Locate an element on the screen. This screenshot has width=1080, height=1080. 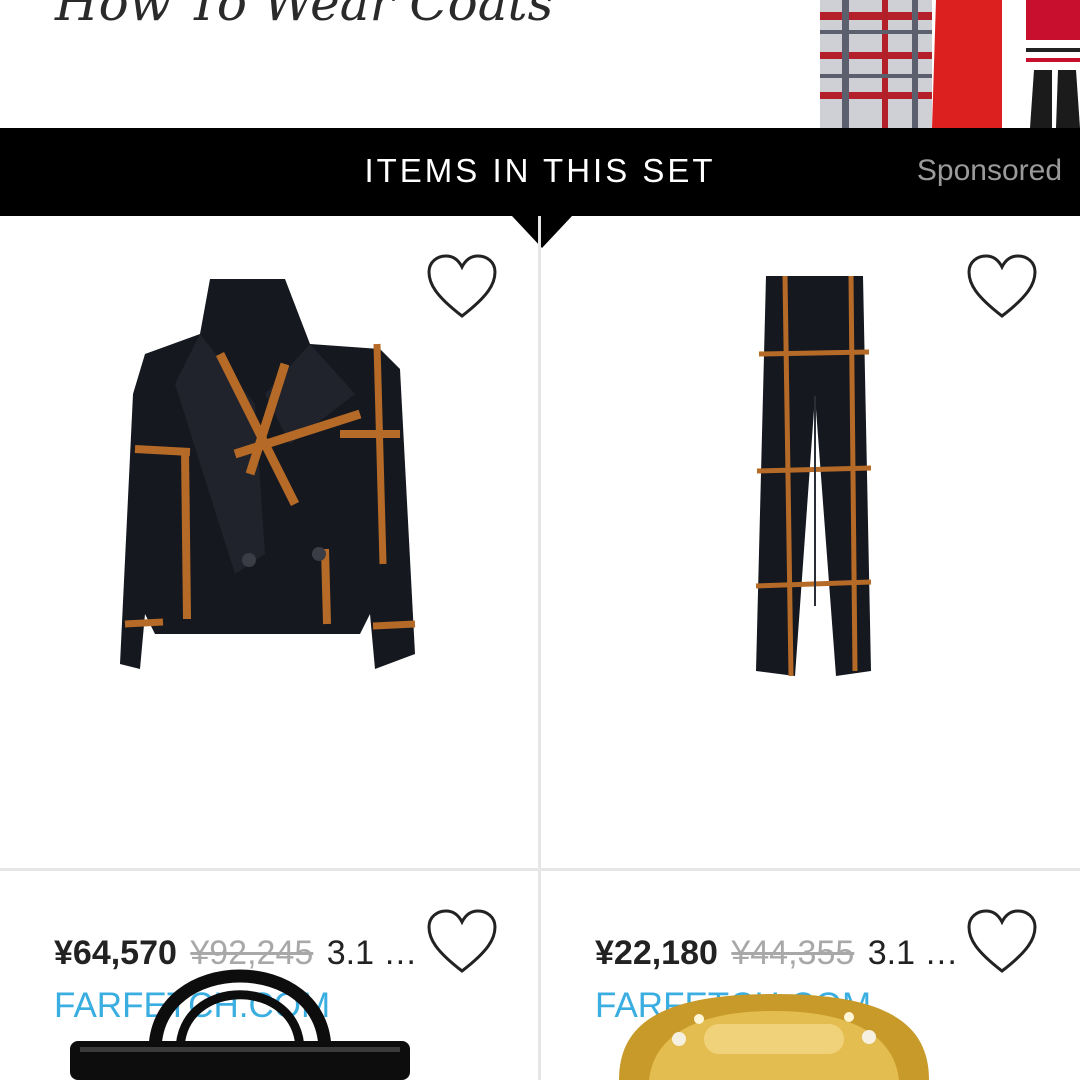
product-image-ring is located at coordinates (774, 1034).